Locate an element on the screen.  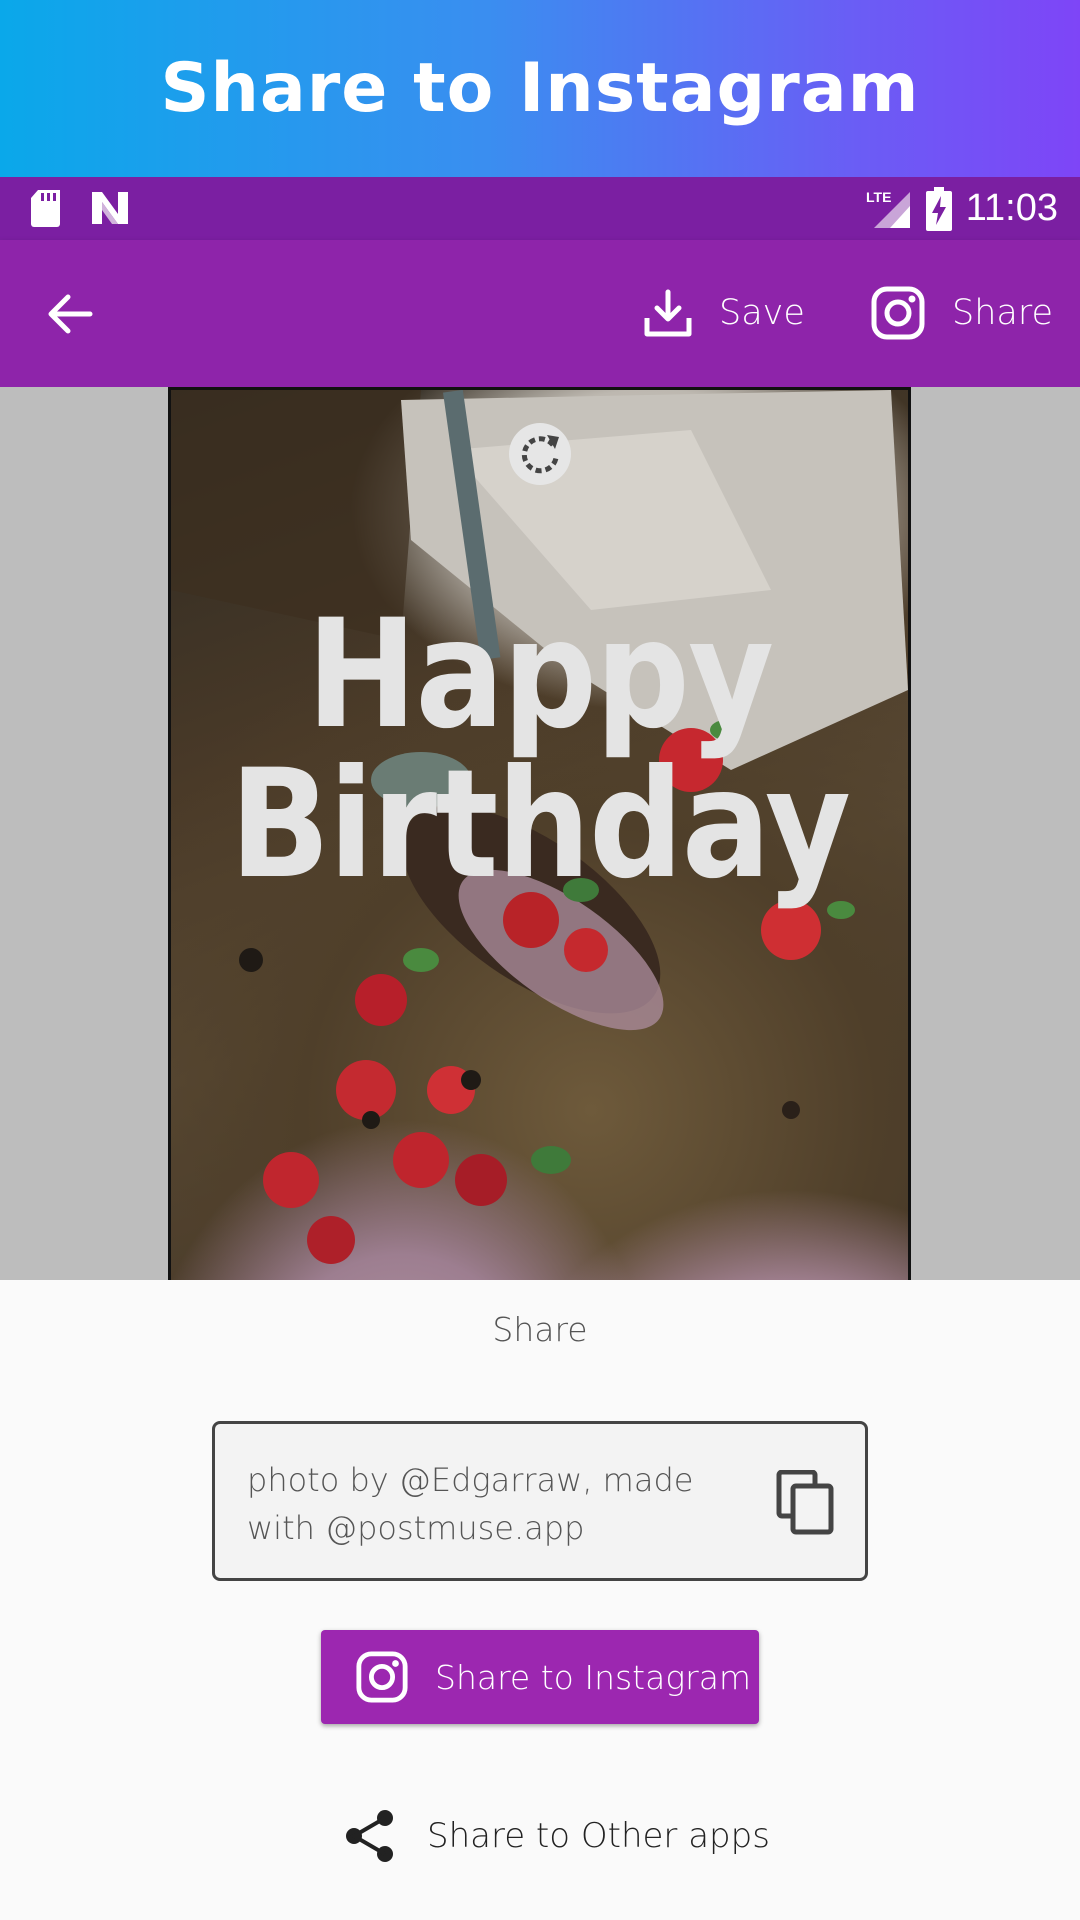
share-to-other-apps-button: Share to Other apps is located at coordinates (557, 1836).